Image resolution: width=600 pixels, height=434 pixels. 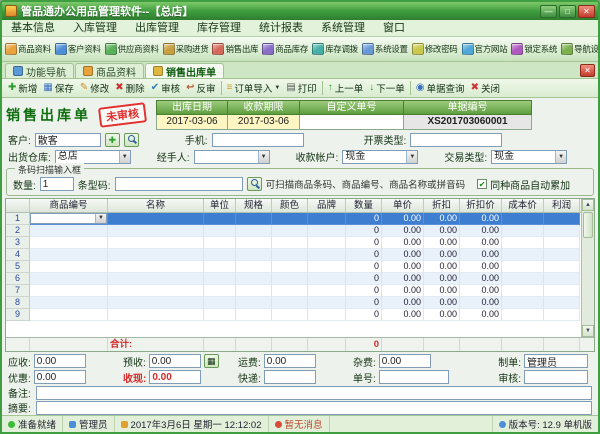 I want to click on minimize-button: —, so click(x=548, y=11).